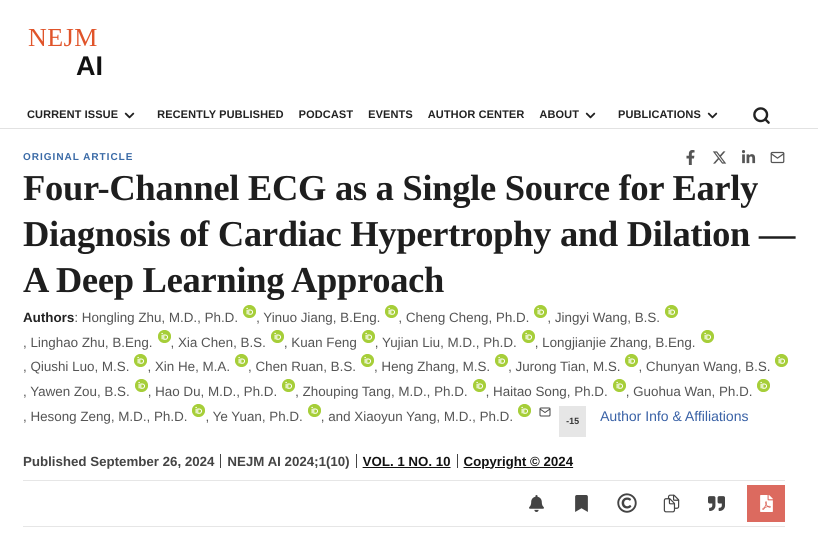 The image size is (818, 543). What do you see at coordinates (118, 461) in the screenshot?
I see `citation-text: Published September 26, 2024` at bounding box center [118, 461].